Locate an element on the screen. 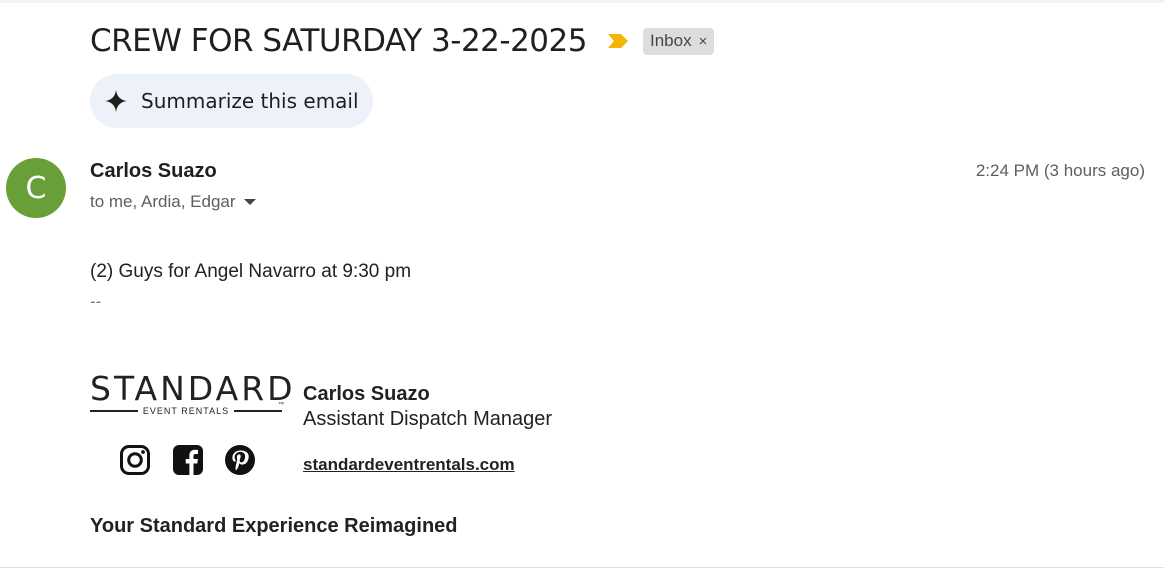 Image resolution: width=1164 pixels, height=574 pixels. signature-tagline: Your Standard Experience Reimagined is located at coordinates (274, 526).